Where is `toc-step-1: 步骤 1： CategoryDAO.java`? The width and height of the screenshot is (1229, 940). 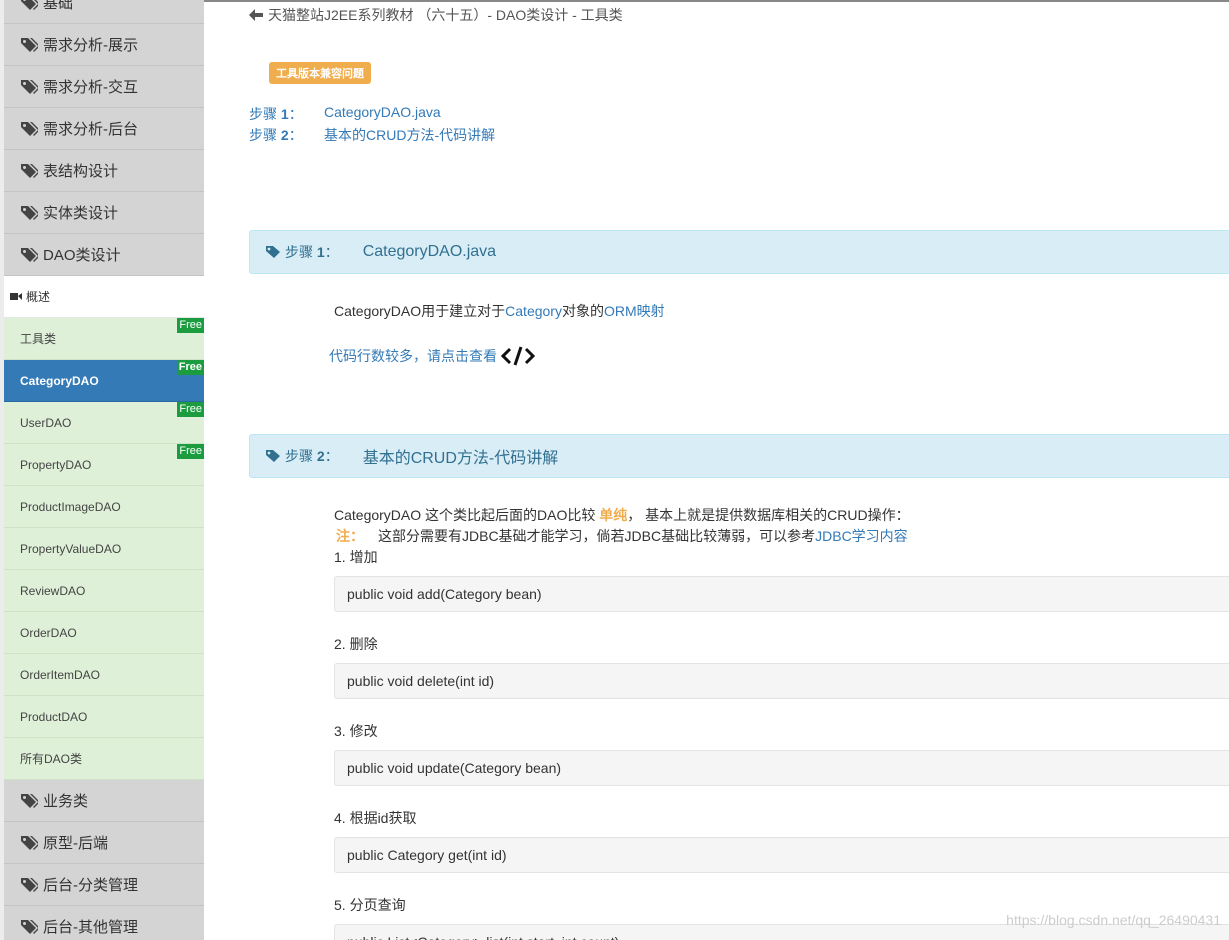
toc-step-1: 步骤 1： CategoryDAO.java is located at coordinates (345, 114).